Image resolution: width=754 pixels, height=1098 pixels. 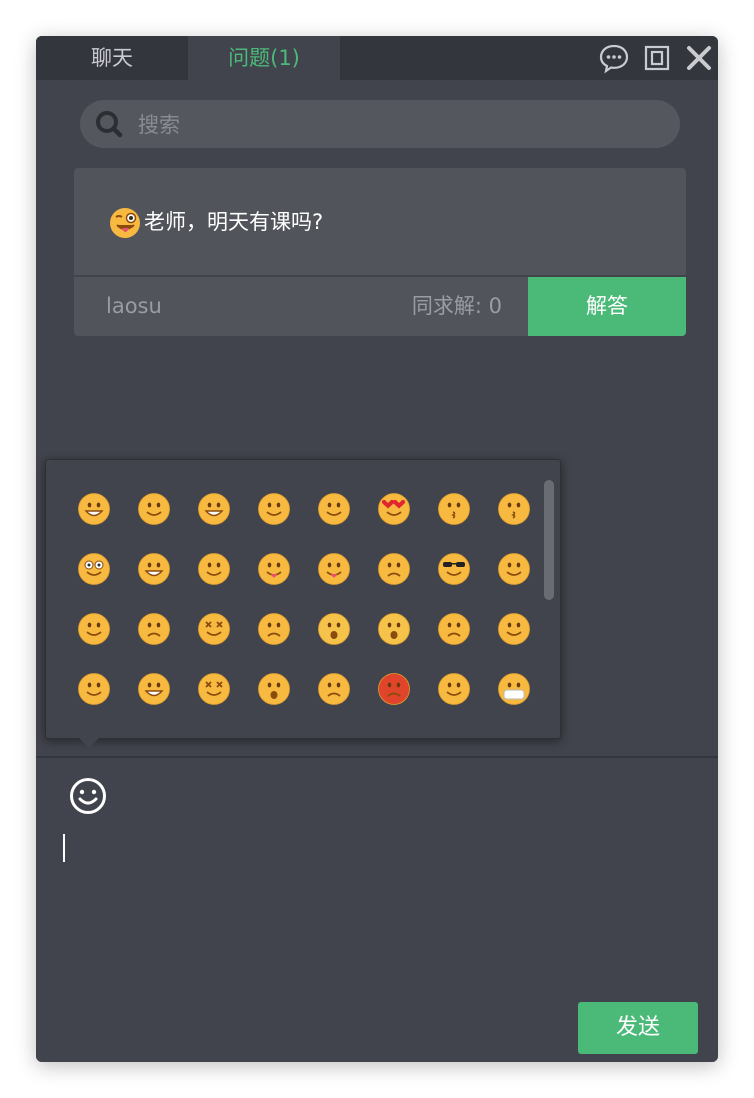 What do you see at coordinates (514, 570) in the screenshot?
I see `cold-sweat-emoji-icon` at bounding box center [514, 570].